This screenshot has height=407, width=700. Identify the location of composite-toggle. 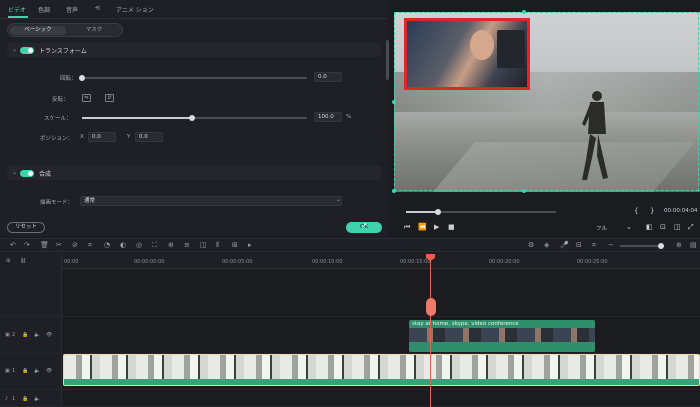
(27, 173).